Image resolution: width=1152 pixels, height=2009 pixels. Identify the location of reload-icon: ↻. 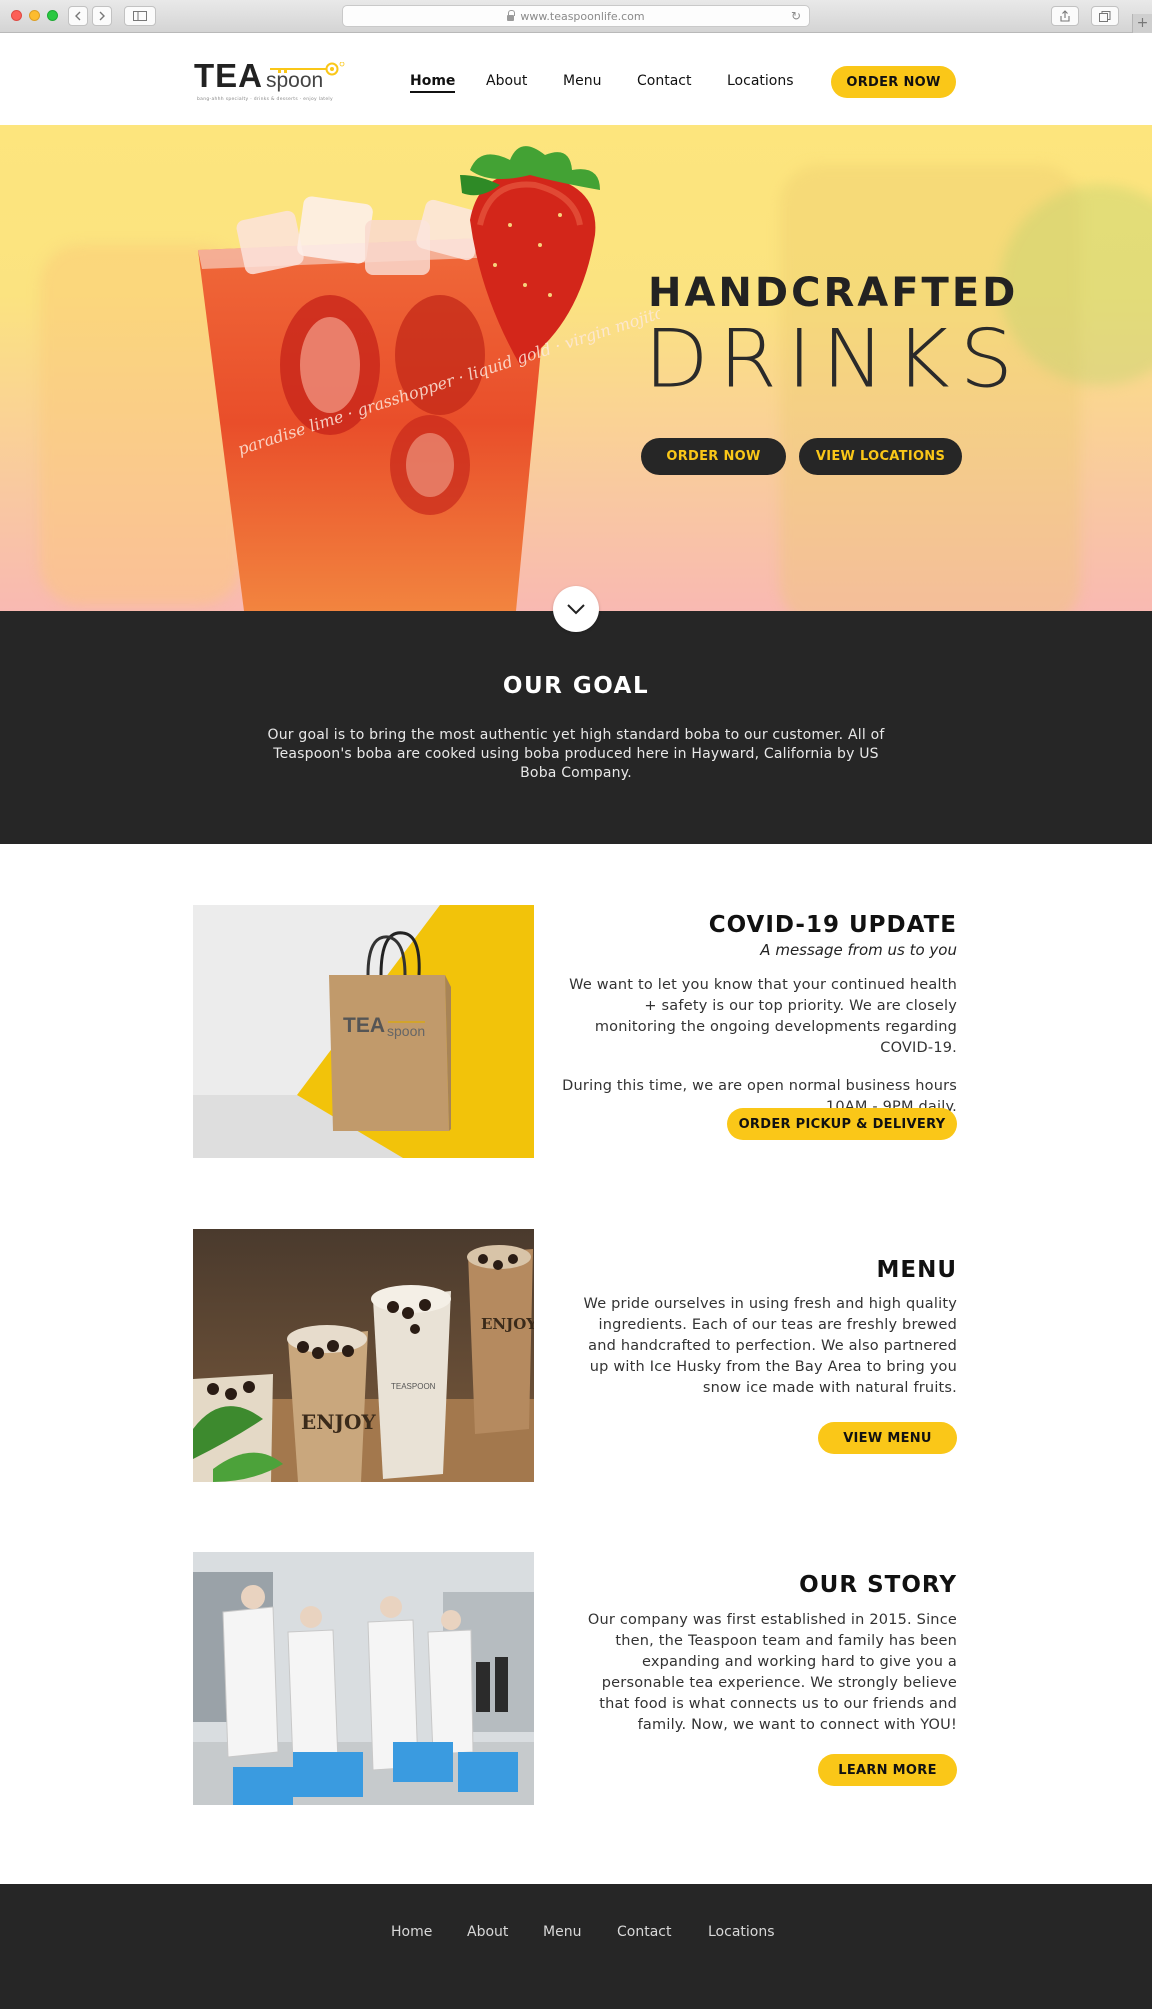
(796, 16).